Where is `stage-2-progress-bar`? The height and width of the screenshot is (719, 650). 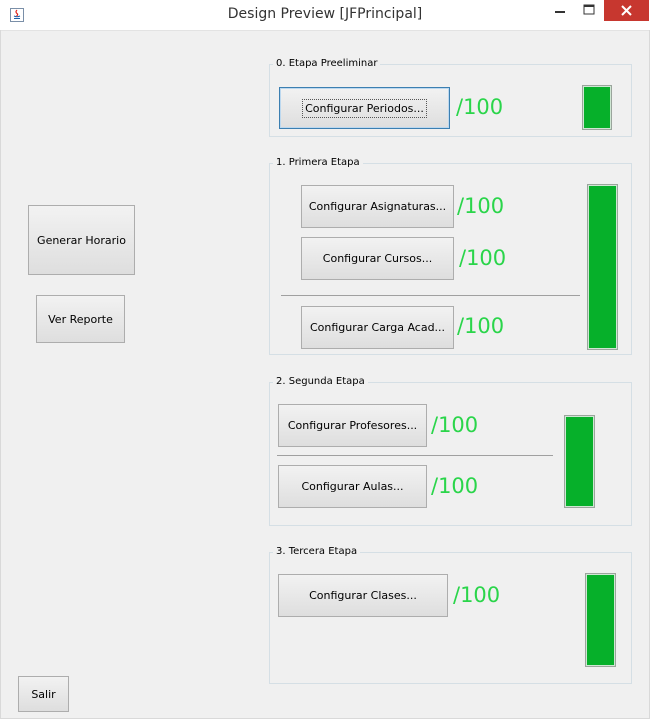 stage-2-progress-bar is located at coordinates (579, 461).